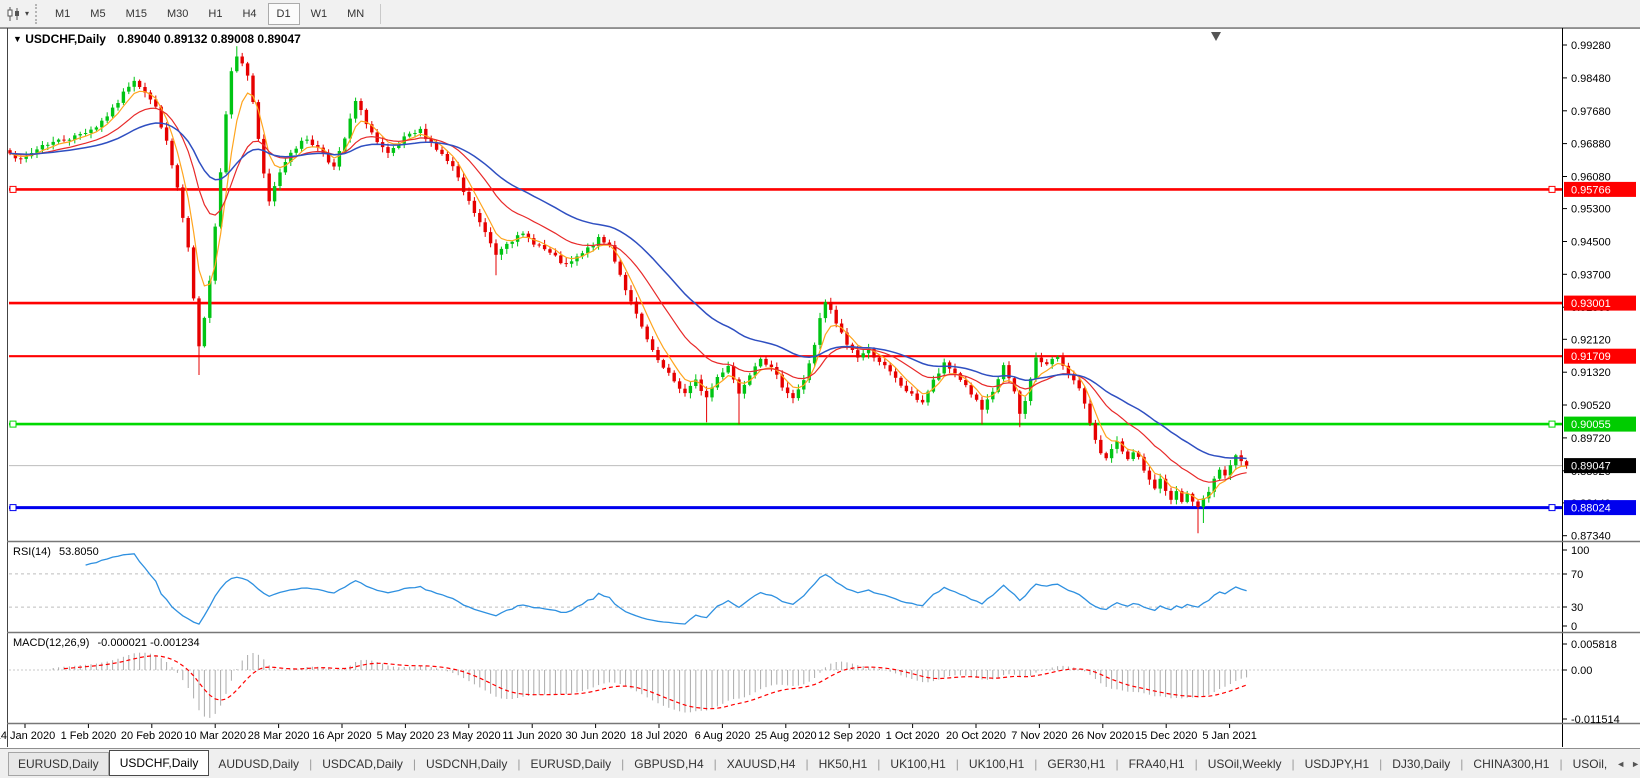  I want to click on date-axis-label: 25 Aug 2020, so click(786, 736).